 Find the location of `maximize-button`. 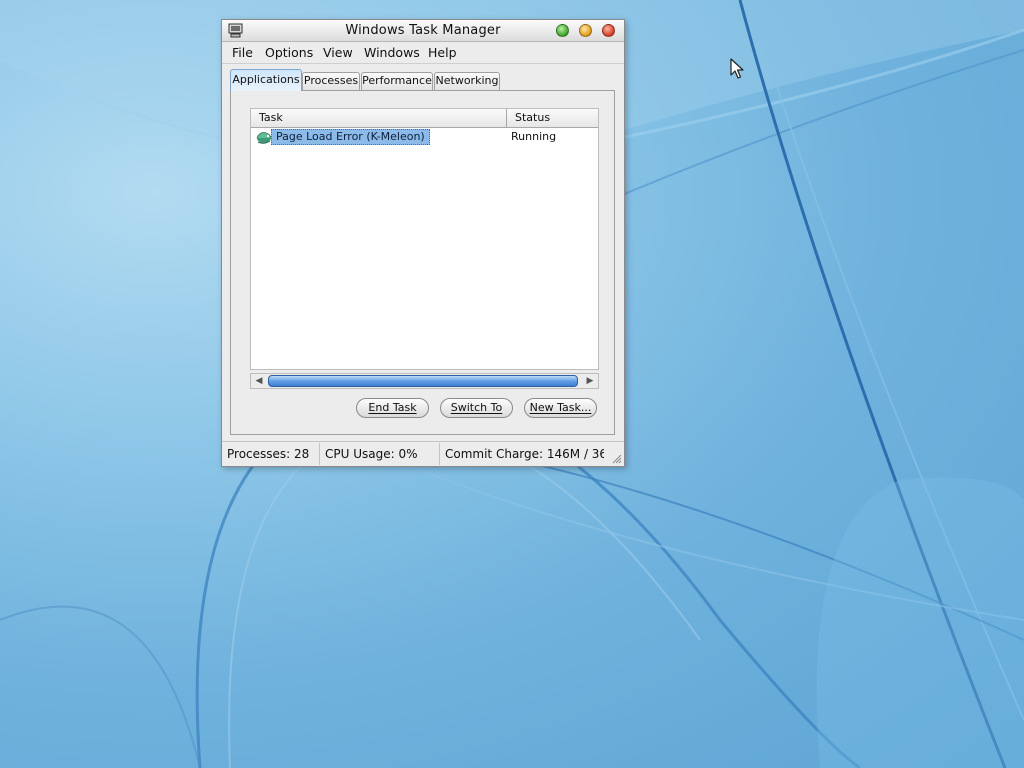

maximize-button is located at coordinates (562, 30).